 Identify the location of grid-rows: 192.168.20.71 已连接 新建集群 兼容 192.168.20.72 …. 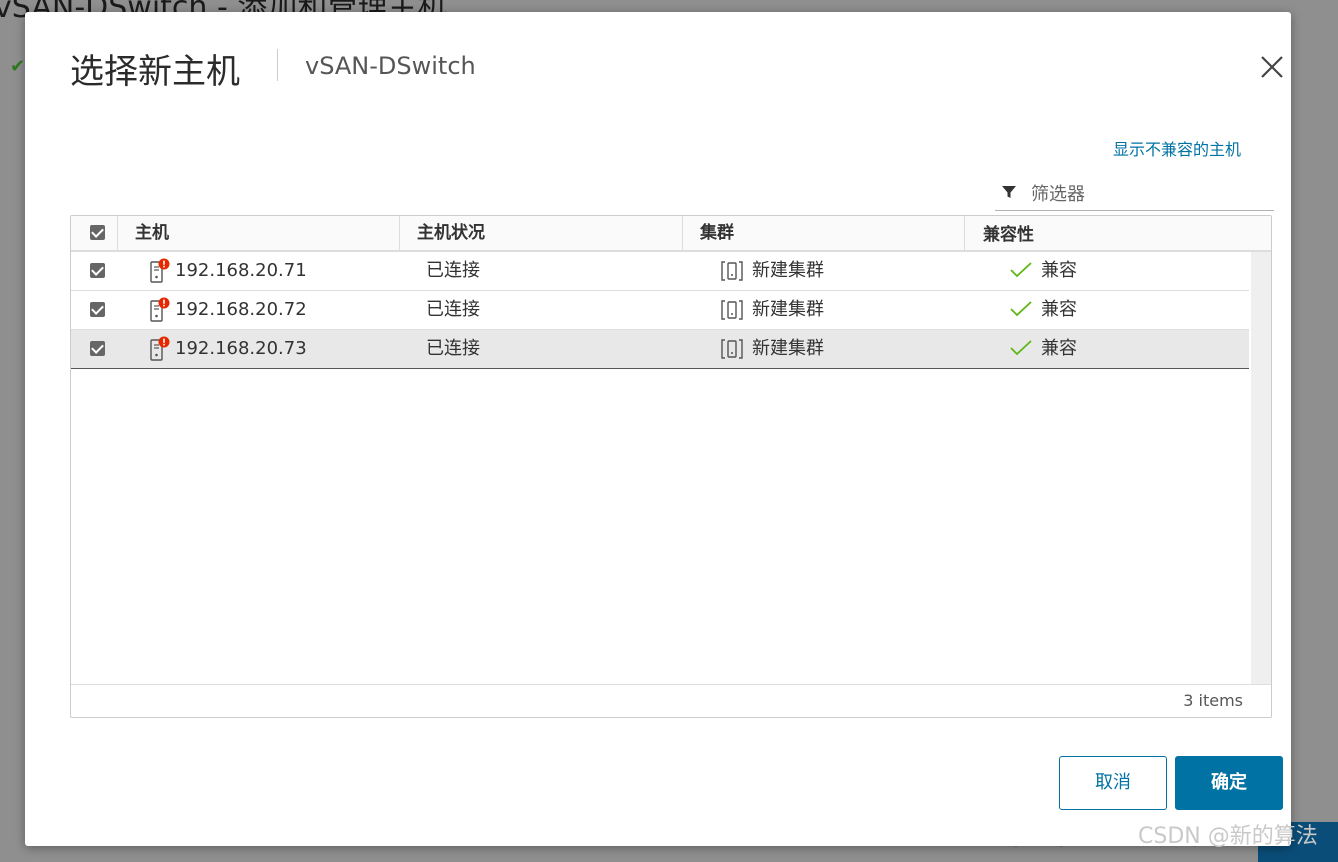
(660, 310).